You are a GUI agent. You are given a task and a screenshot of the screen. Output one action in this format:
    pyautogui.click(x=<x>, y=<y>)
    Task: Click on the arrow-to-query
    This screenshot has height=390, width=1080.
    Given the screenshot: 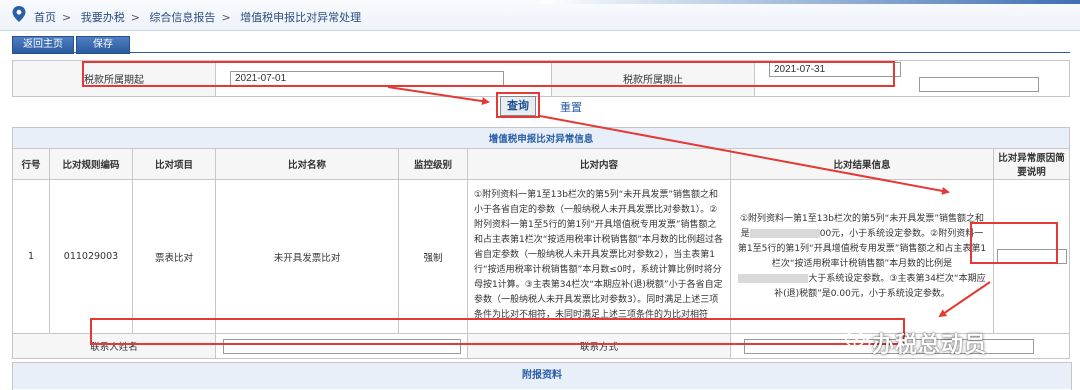 What is the action you would take?
    pyautogui.click(x=438, y=96)
    